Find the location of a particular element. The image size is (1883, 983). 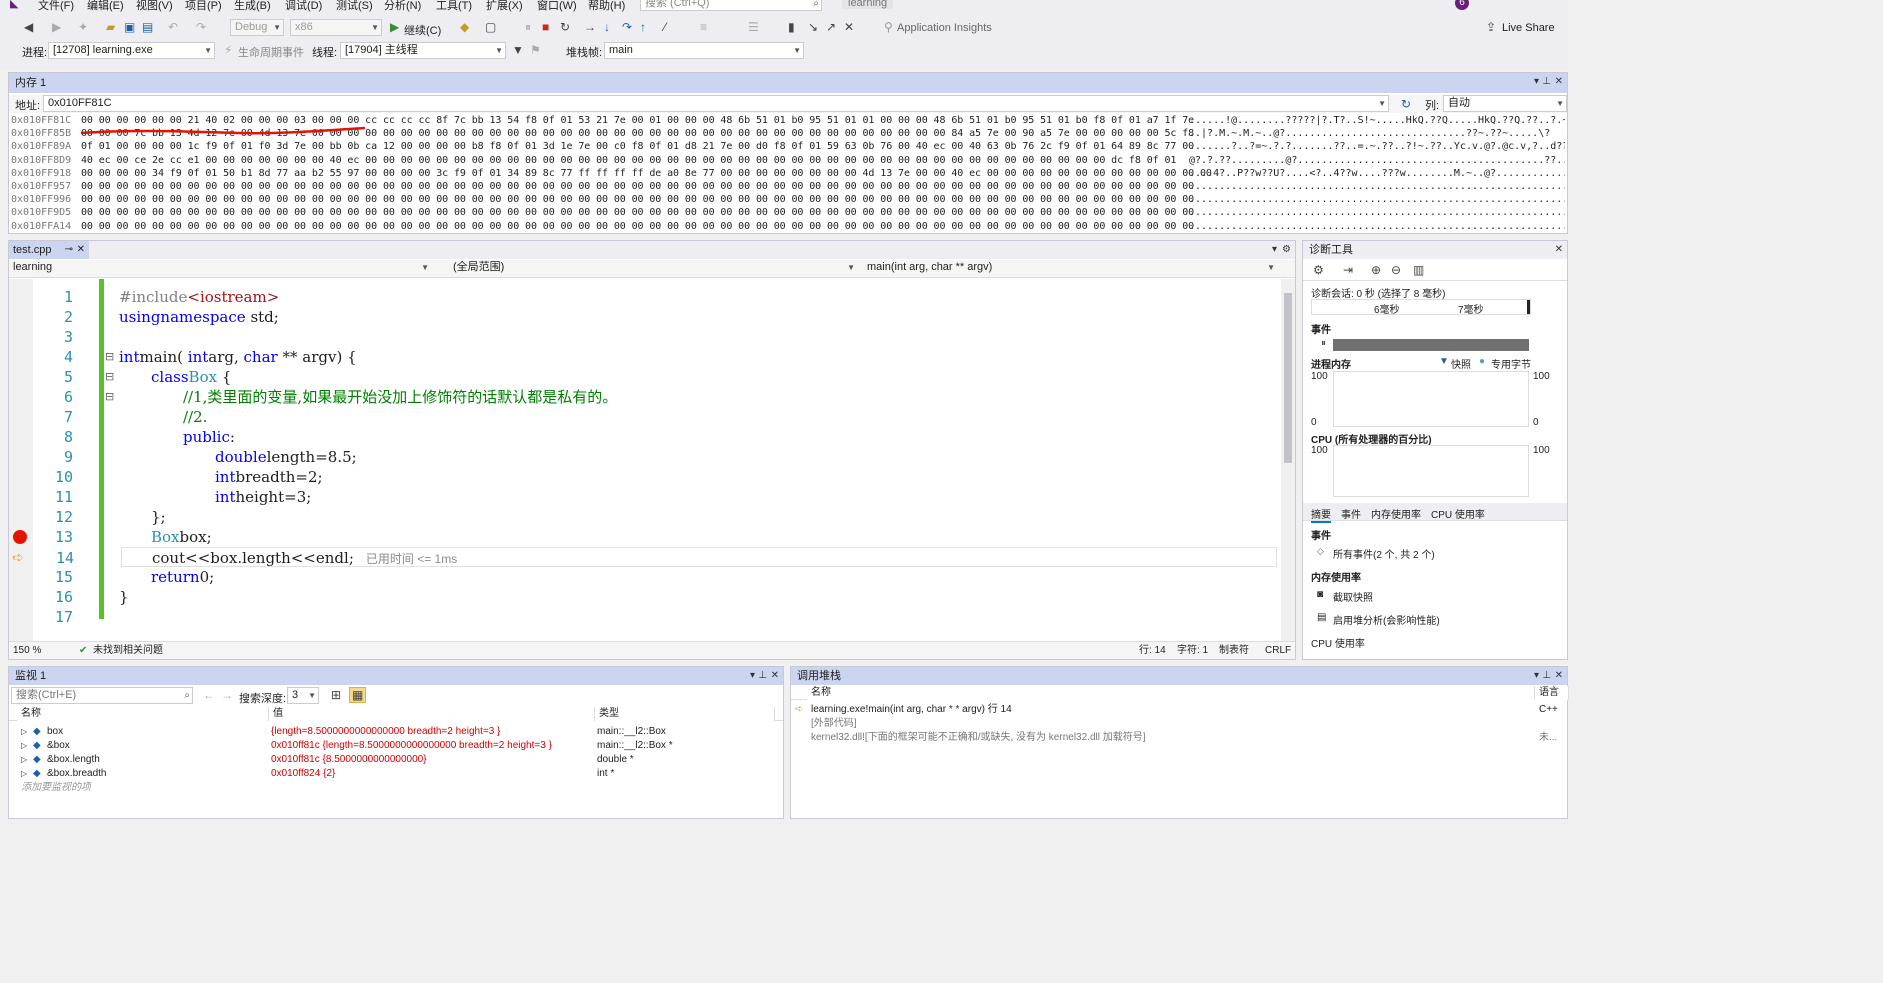

clear-bookmarks-icon: ✕ is located at coordinates (849, 27).